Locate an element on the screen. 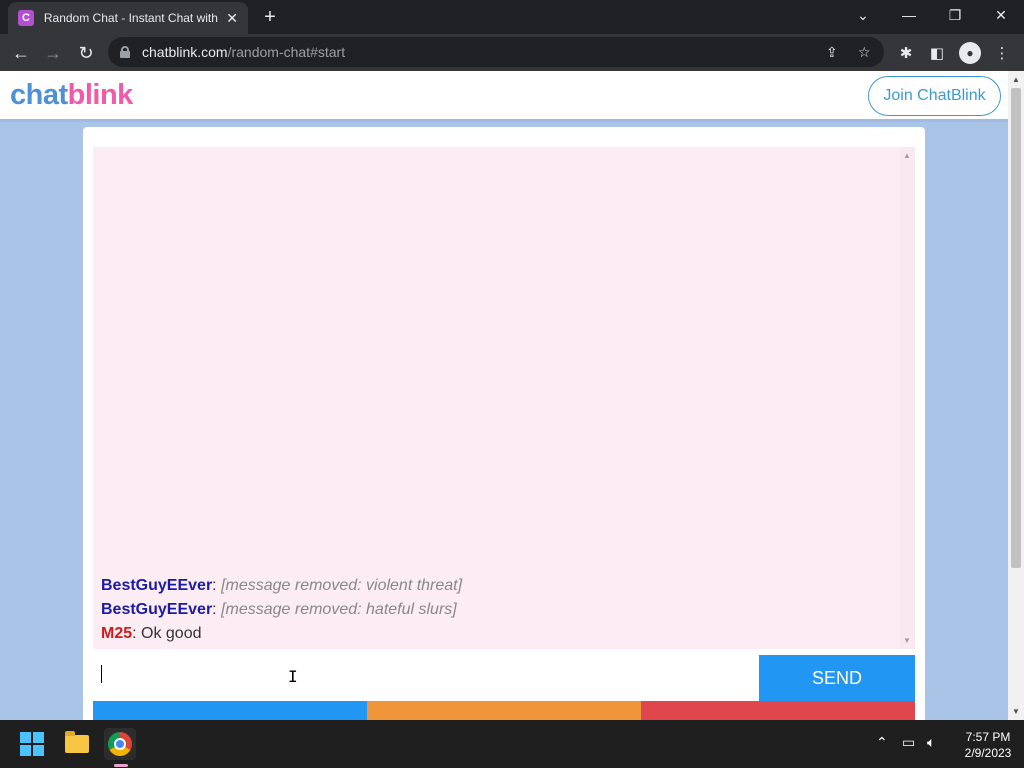 The image size is (1024, 768). new-tab-button: + is located at coordinates (270, 17).